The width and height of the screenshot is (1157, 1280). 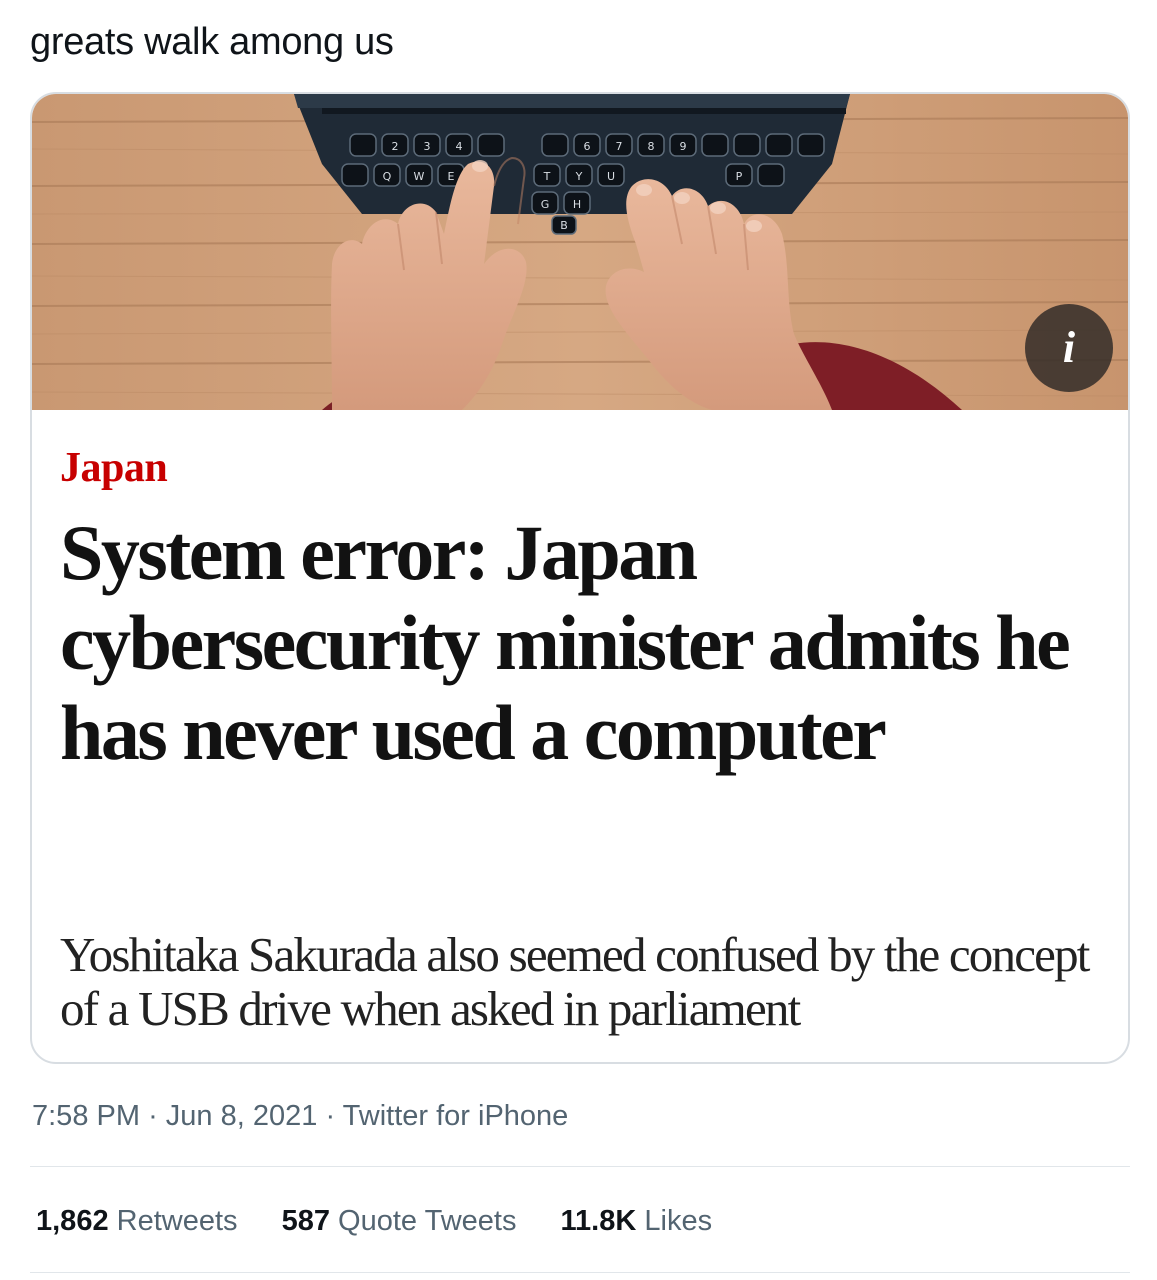 What do you see at coordinates (564, 225) in the screenshot?
I see `svg-text: B` at bounding box center [564, 225].